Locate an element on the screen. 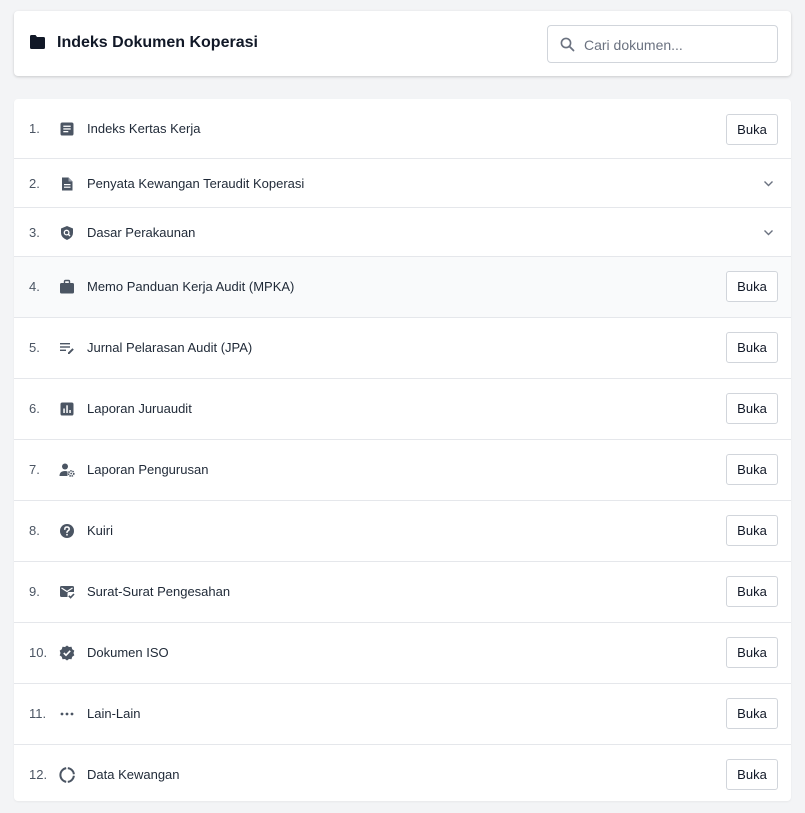 The height and width of the screenshot is (813, 805). help-circle-icon is located at coordinates (67, 531).